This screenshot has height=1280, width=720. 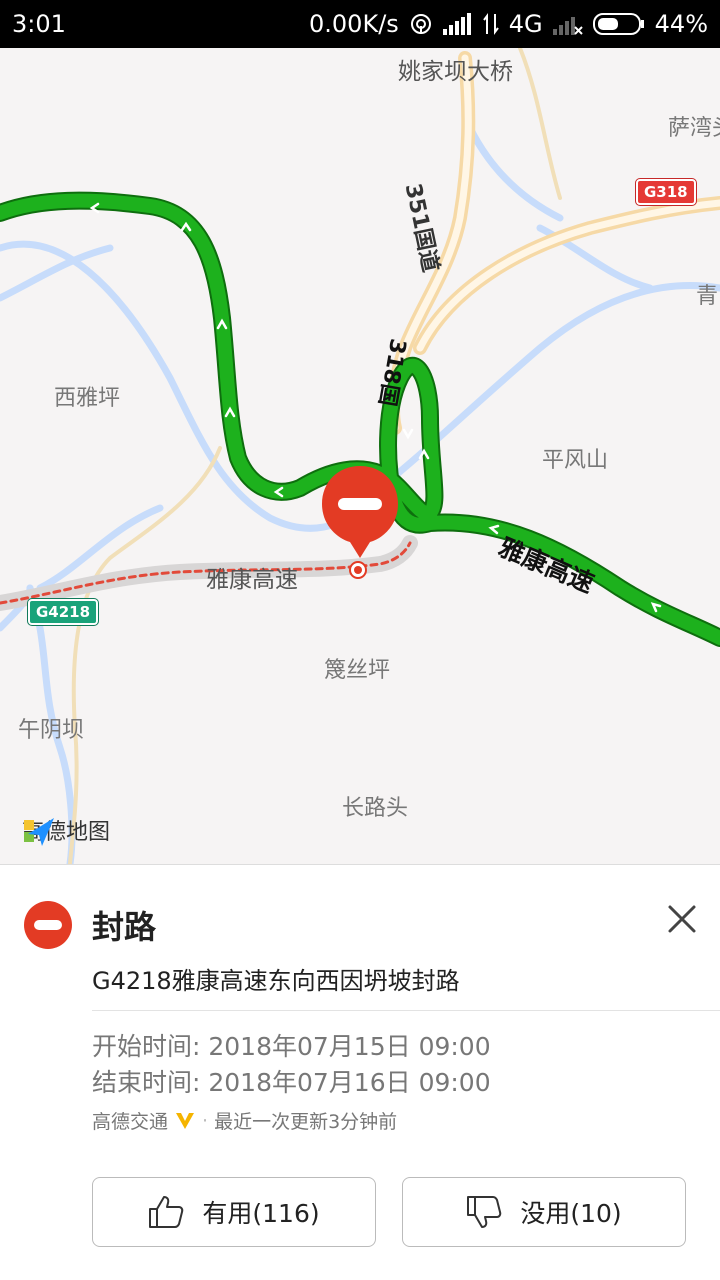 What do you see at coordinates (618, 24) in the screenshot?
I see `battery-icon` at bounding box center [618, 24].